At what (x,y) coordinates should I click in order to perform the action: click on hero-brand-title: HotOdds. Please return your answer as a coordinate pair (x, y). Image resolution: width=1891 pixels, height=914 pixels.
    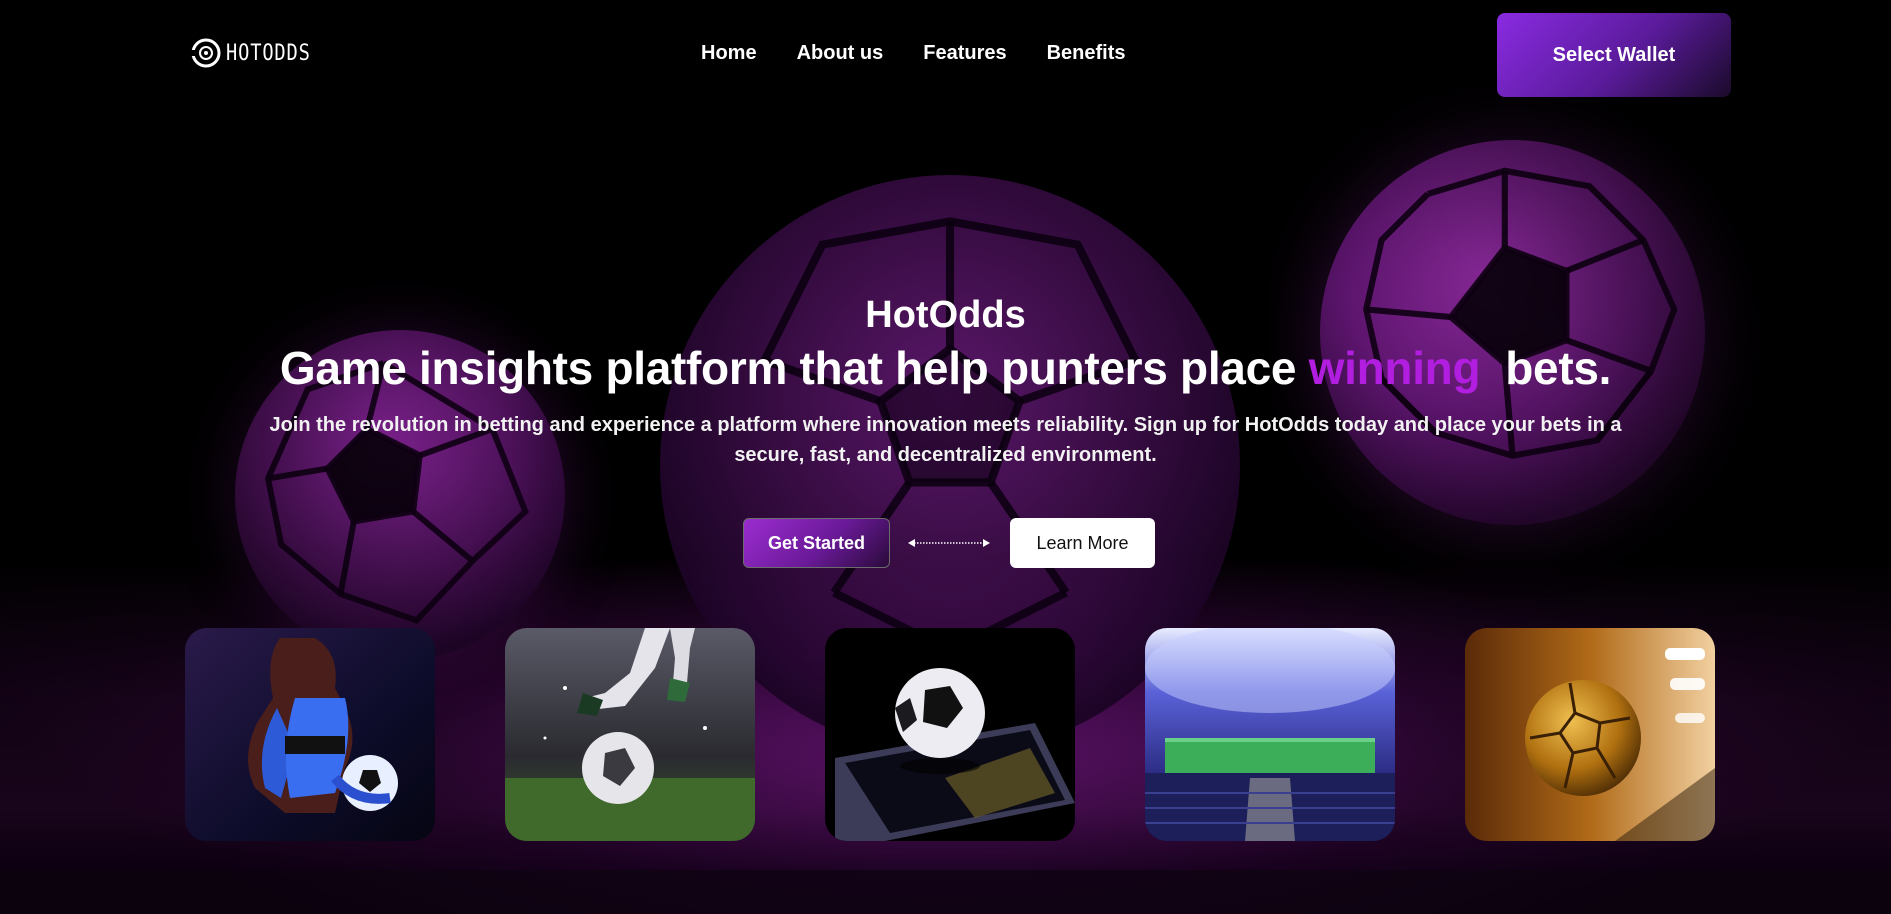
    Looking at the image, I should click on (945, 315).